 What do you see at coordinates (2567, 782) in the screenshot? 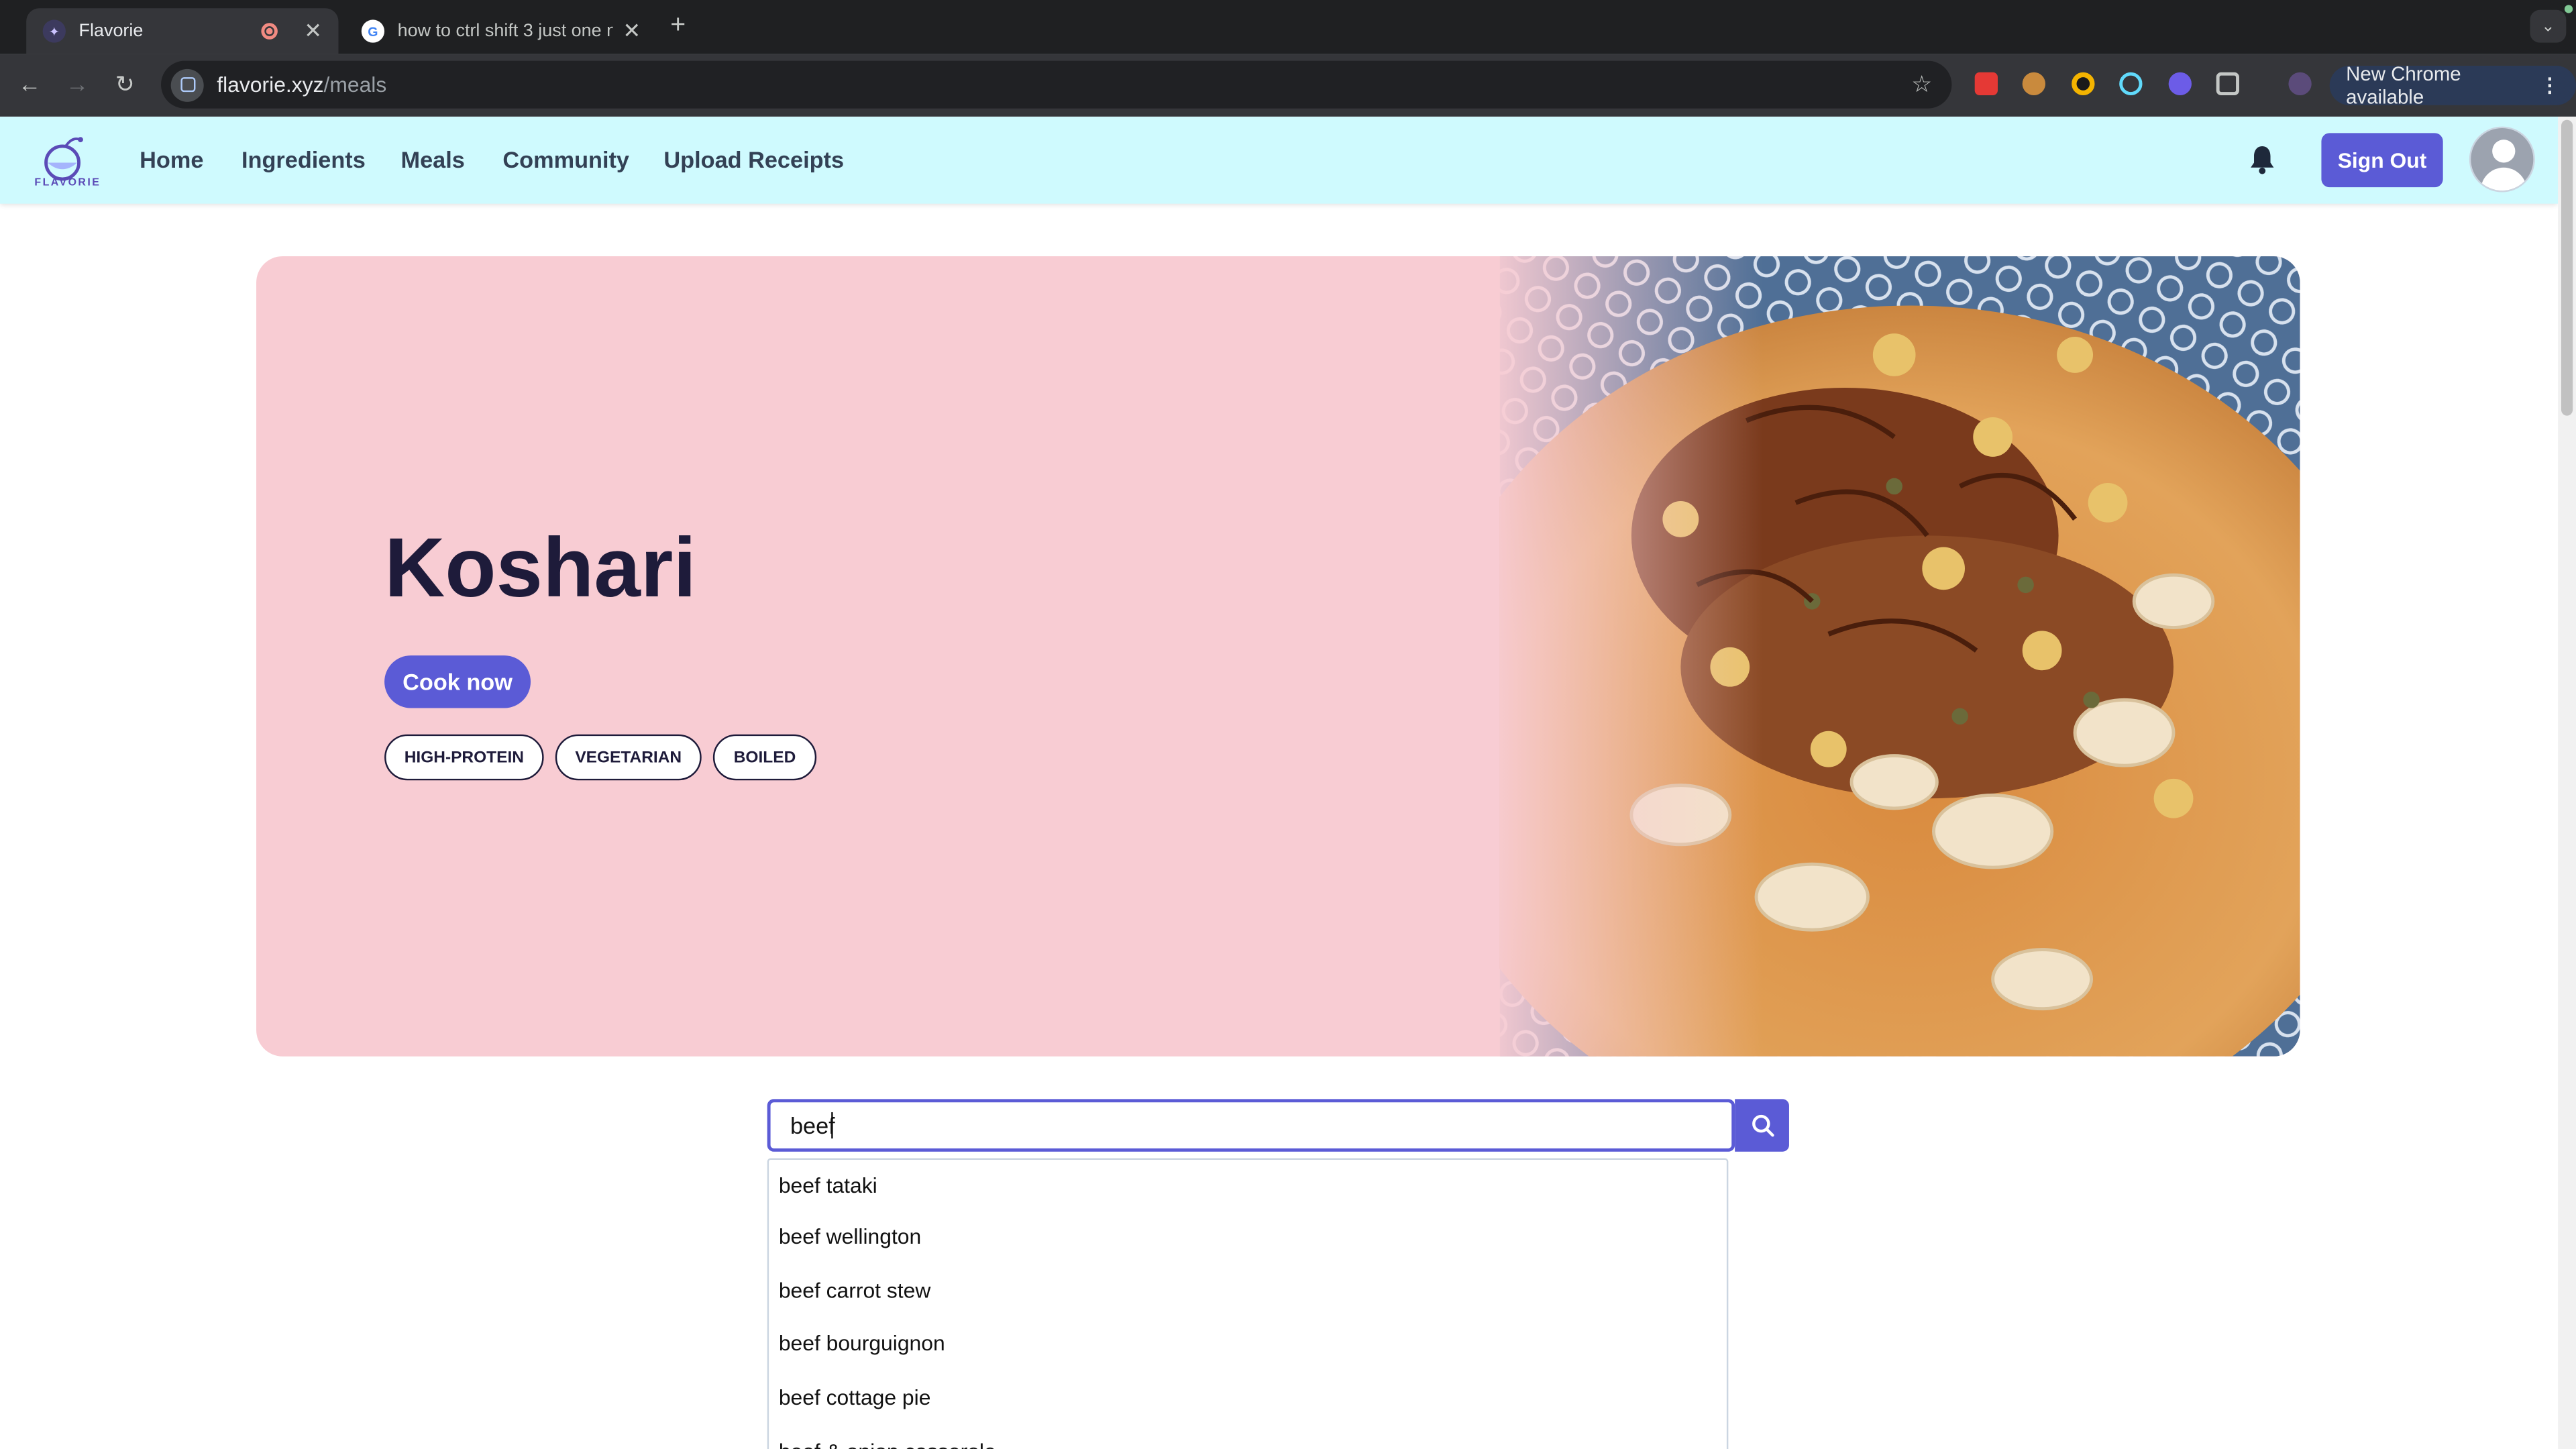
I see `page-scrollbar` at bounding box center [2567, 782].